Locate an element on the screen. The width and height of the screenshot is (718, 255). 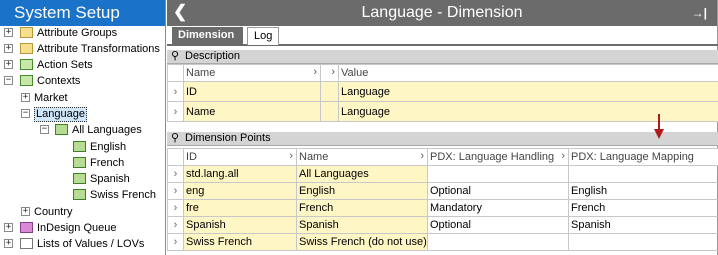
table-row: › fre French Mandatory French is located at coordinates (442, 208).